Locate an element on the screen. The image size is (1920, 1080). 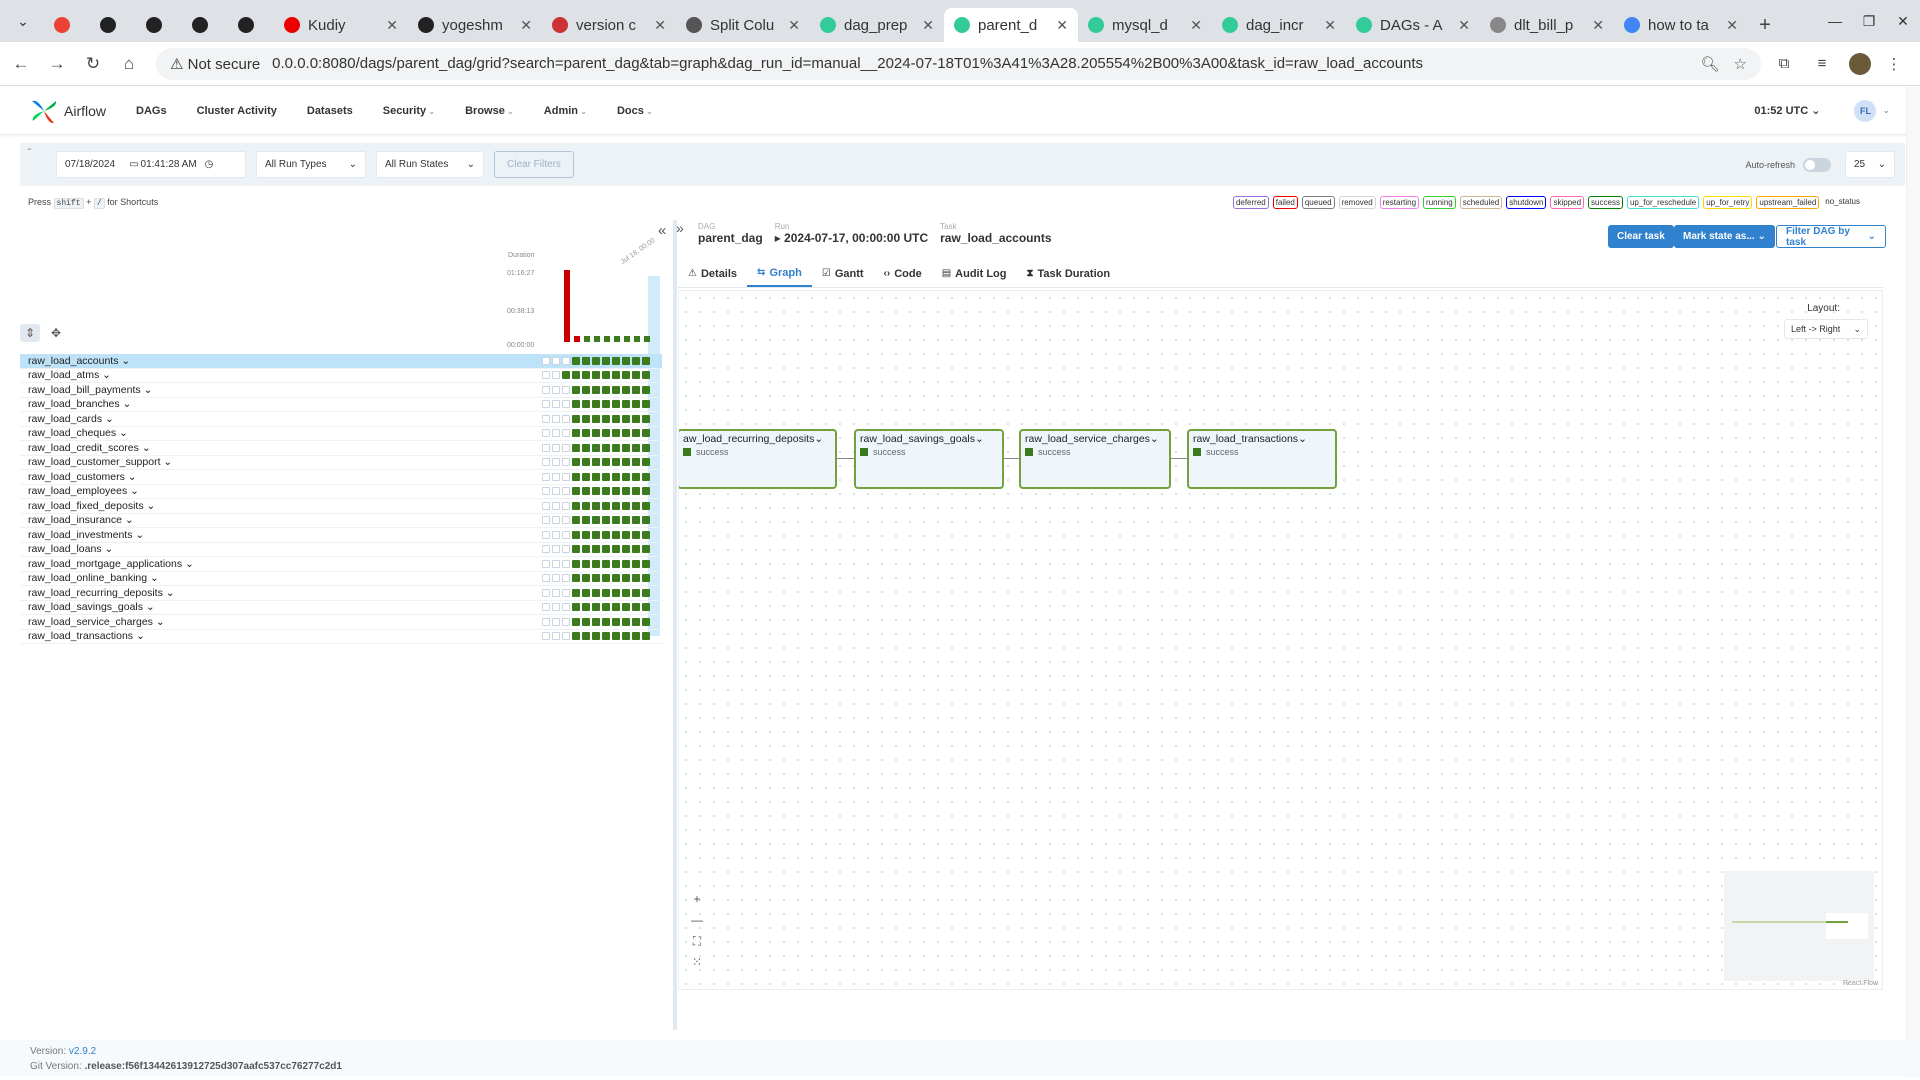
task-node: raw_load_savings_goals ⌄ success is located at coordinates (929, 459).